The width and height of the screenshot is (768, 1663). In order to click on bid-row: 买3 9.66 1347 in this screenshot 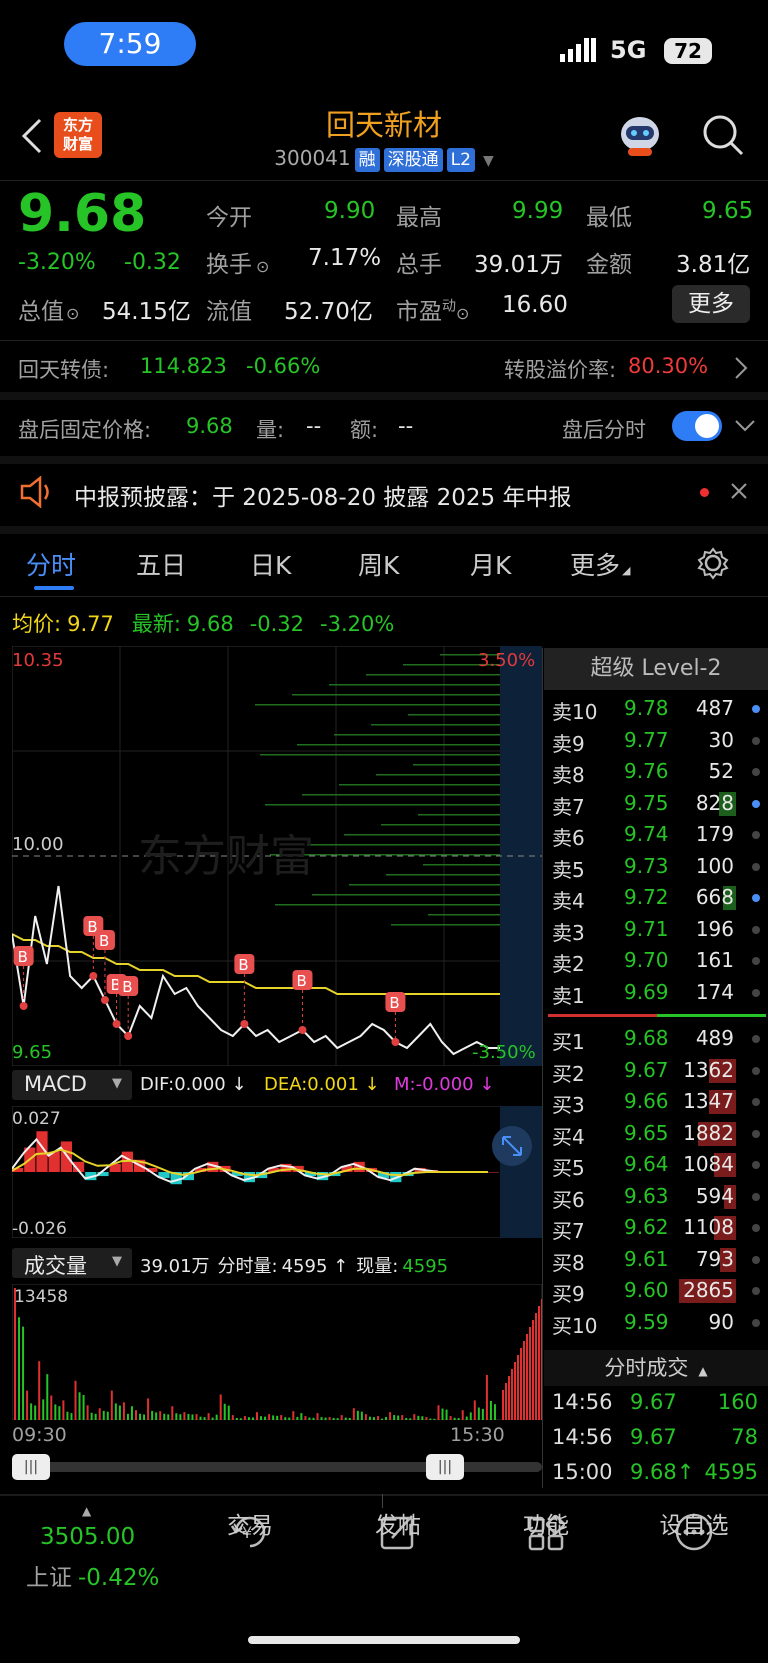, I will do `click(659, 1102)`.